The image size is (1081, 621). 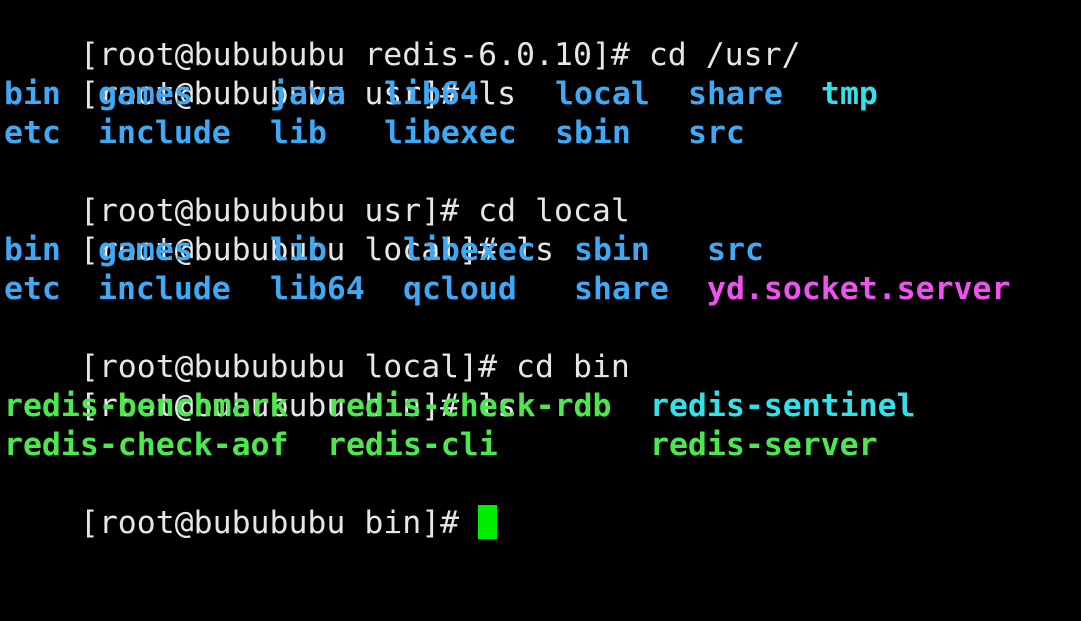 What do you see at coordinates (542, 230) in the screenshot?
I see `terminal-line: [root@bubububu local]# ls` at bounding box center [542, 230].